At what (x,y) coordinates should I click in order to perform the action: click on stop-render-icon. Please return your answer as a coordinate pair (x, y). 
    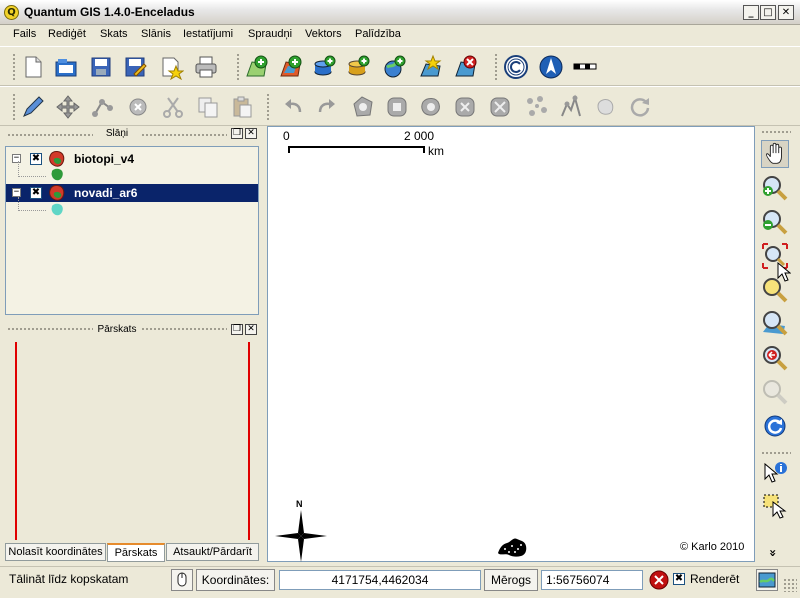
    Looking at the image, I should click on (659, 580).